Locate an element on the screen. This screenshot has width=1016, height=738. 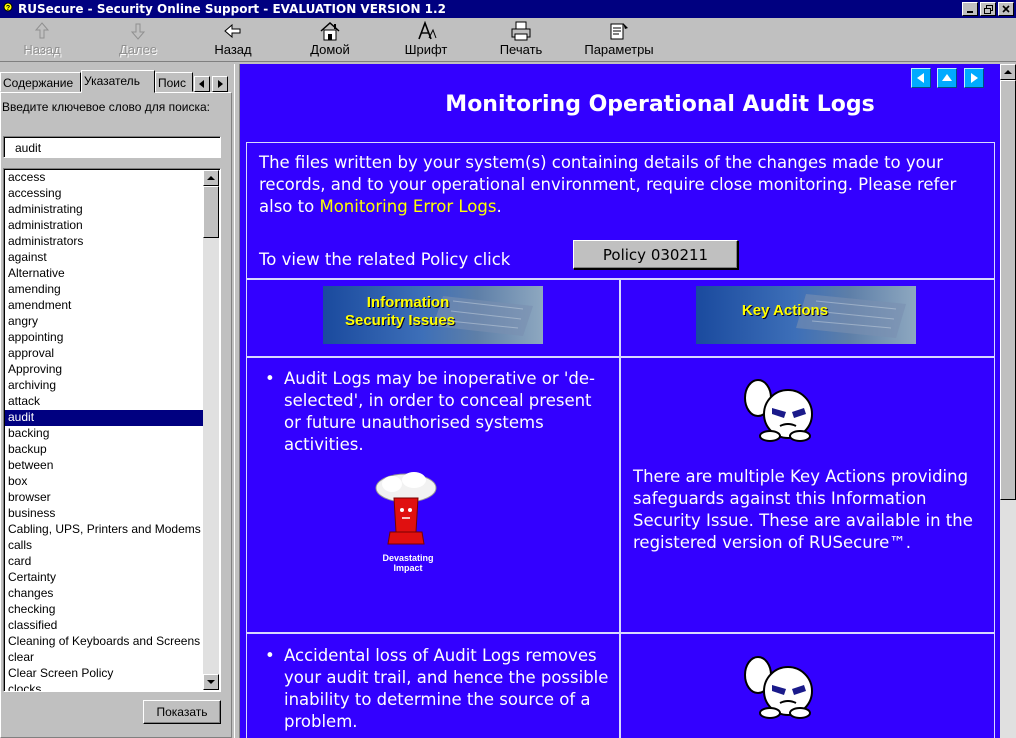
list-item: between is located at coordinates (105, 466).